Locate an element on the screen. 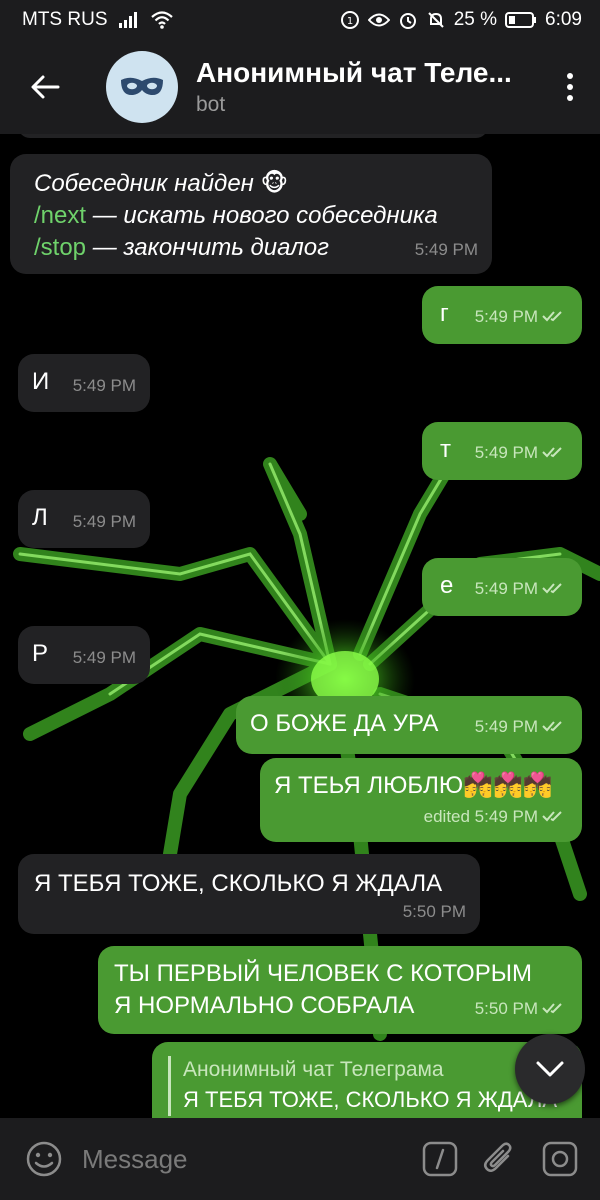 The width and height of the screenshot is (600, 1200). mute-bell-icon is located at coordinates (436, 20).